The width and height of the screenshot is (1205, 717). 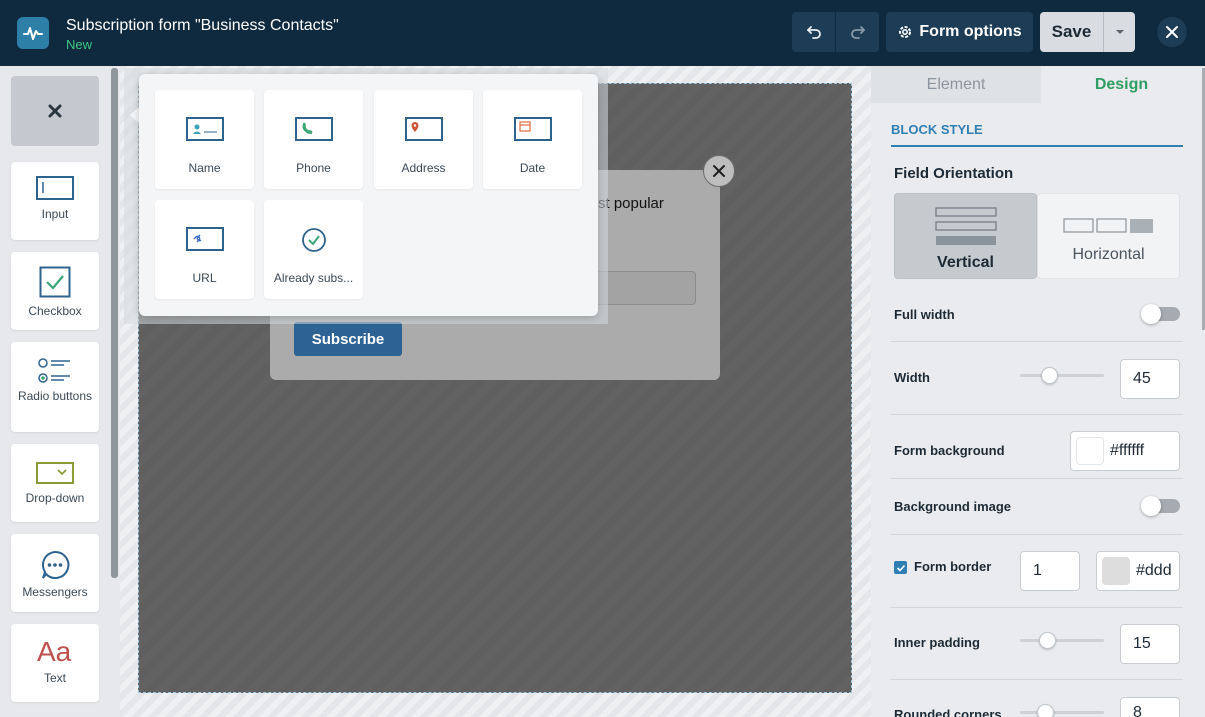 I want to click on check-icon, so click(x=900, y=568).